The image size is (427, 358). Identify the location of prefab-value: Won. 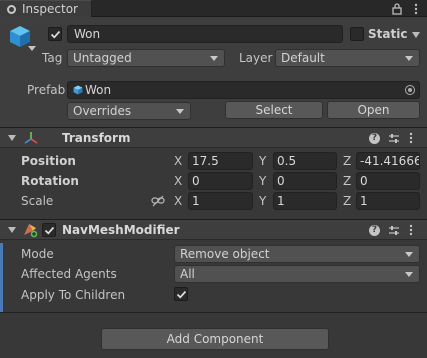
(98, 90).